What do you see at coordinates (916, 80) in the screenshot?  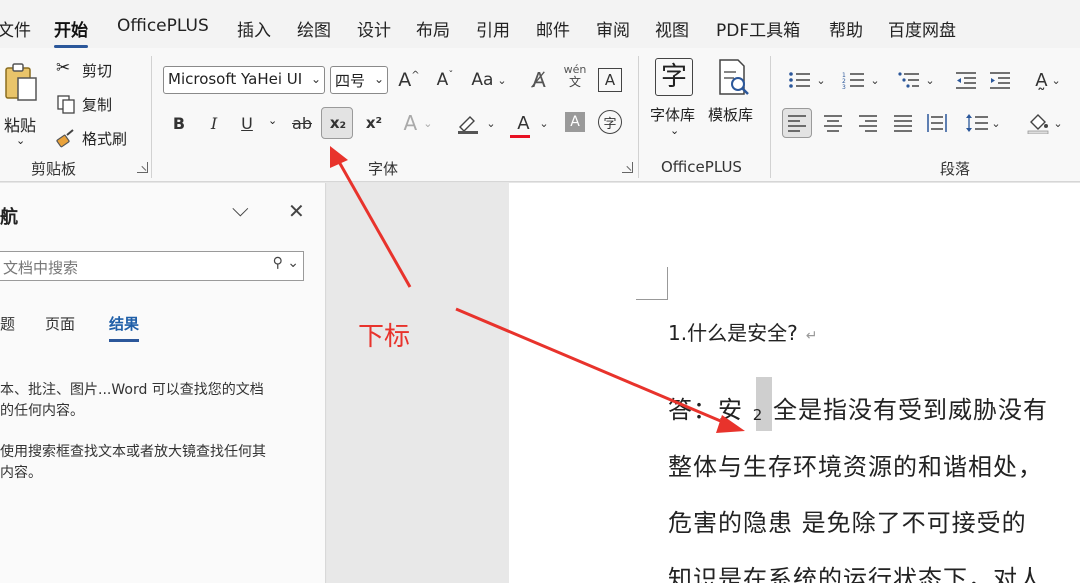 I see `multilevel-list-button: ⌄` at bounding box center [916, 80].